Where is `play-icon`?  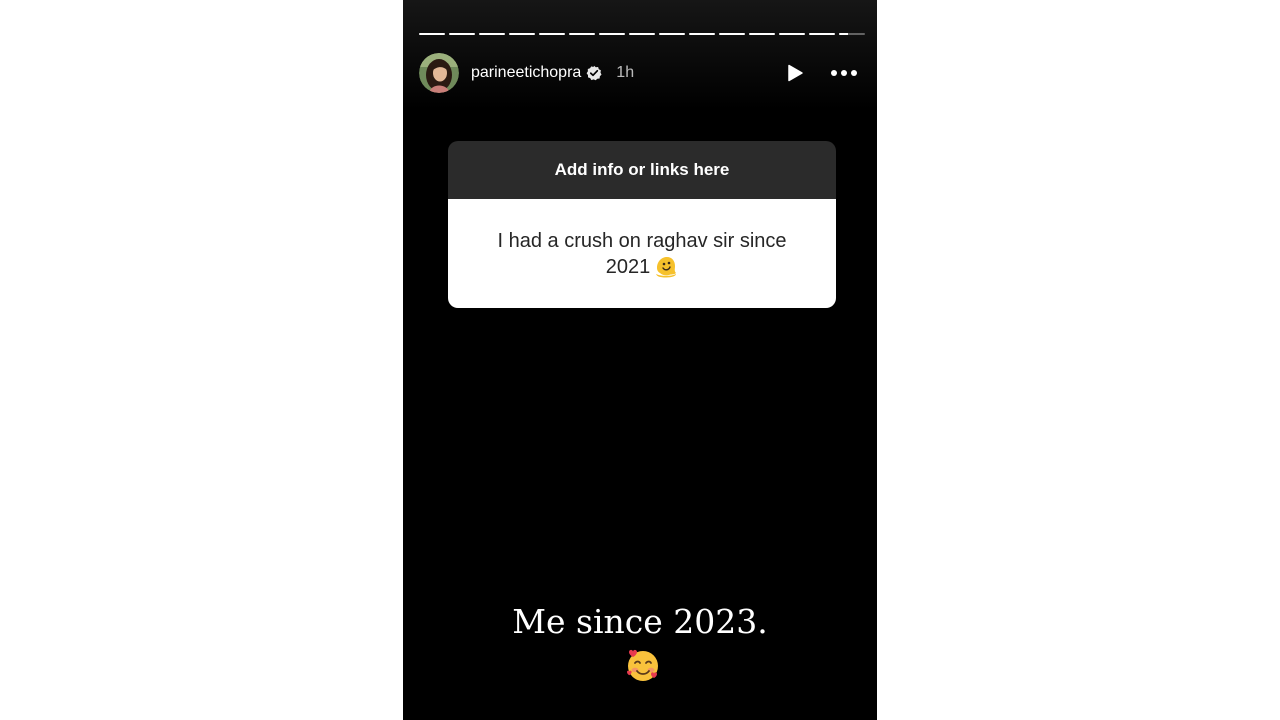
play-icon is located at coordinates (795, 73).